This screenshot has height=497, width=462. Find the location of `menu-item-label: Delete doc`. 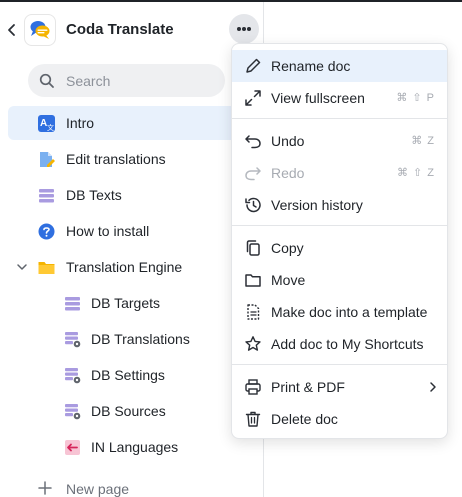

menu-item-label: Delete doc is located at coordinates (304, 419).